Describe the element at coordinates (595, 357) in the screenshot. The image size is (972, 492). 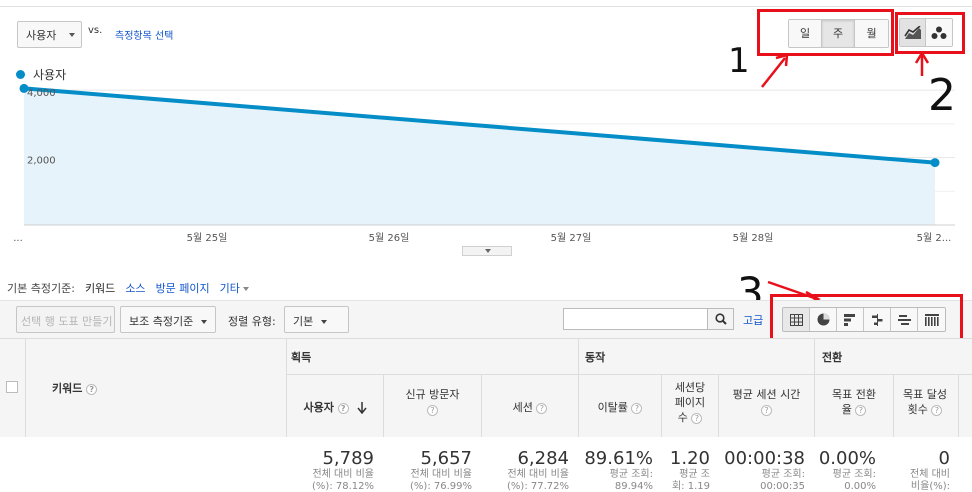
I see `group-behavior: 동작` at that location.